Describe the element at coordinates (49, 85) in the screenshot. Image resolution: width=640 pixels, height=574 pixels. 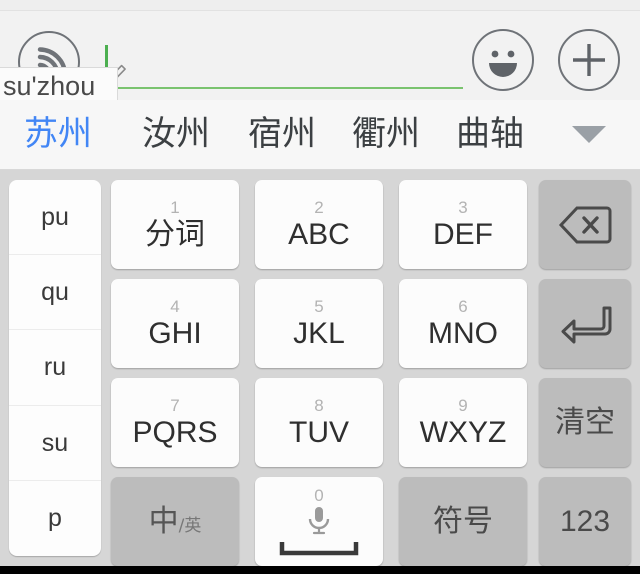
I see `composing-text: su'zhou` at that location.